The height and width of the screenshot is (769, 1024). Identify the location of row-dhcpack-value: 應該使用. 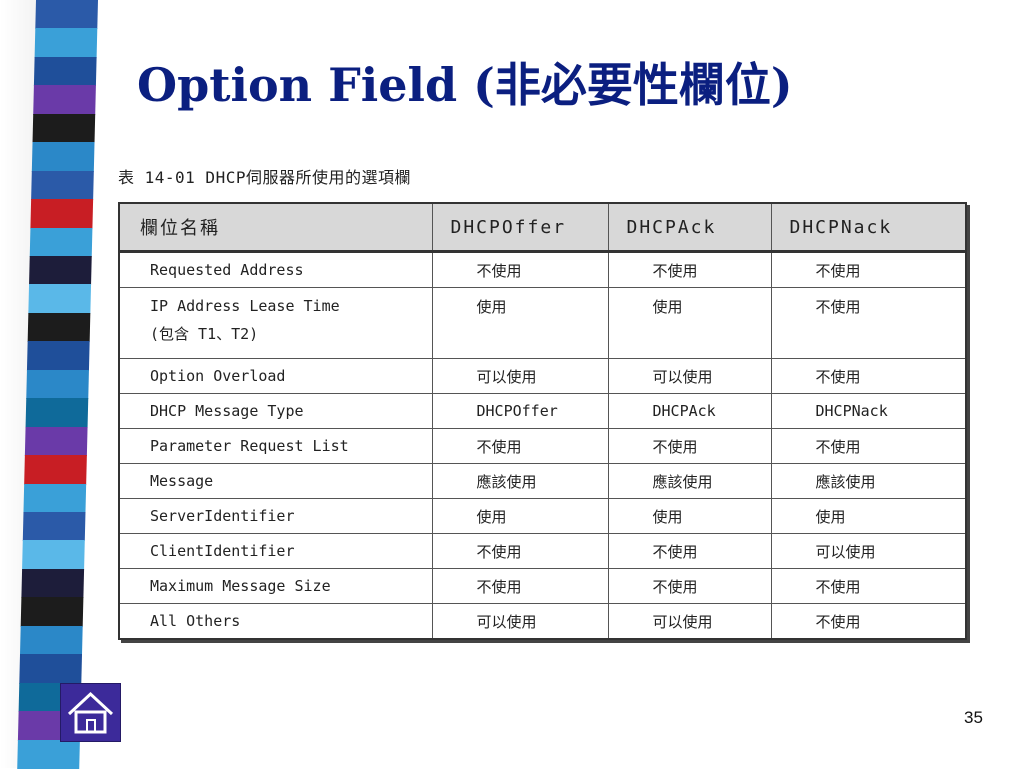
(689, 481).